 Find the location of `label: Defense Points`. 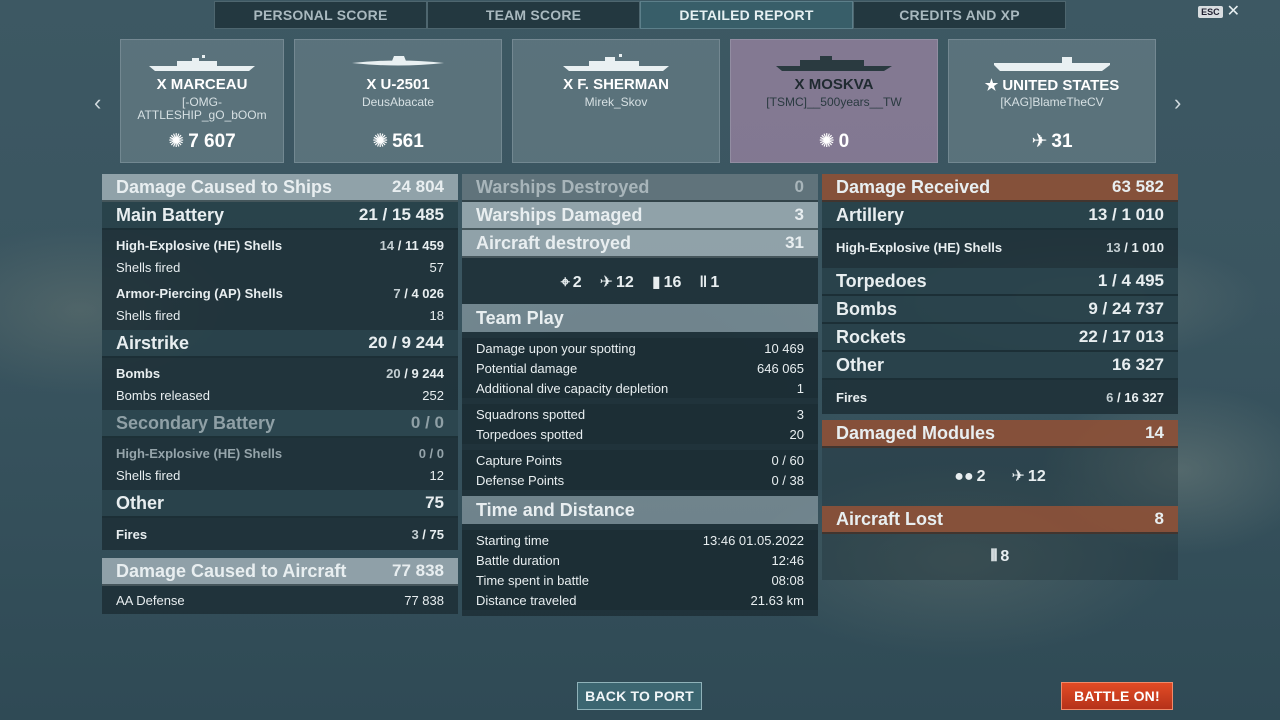

label: Defense Points is located at coordinates (520, 480).